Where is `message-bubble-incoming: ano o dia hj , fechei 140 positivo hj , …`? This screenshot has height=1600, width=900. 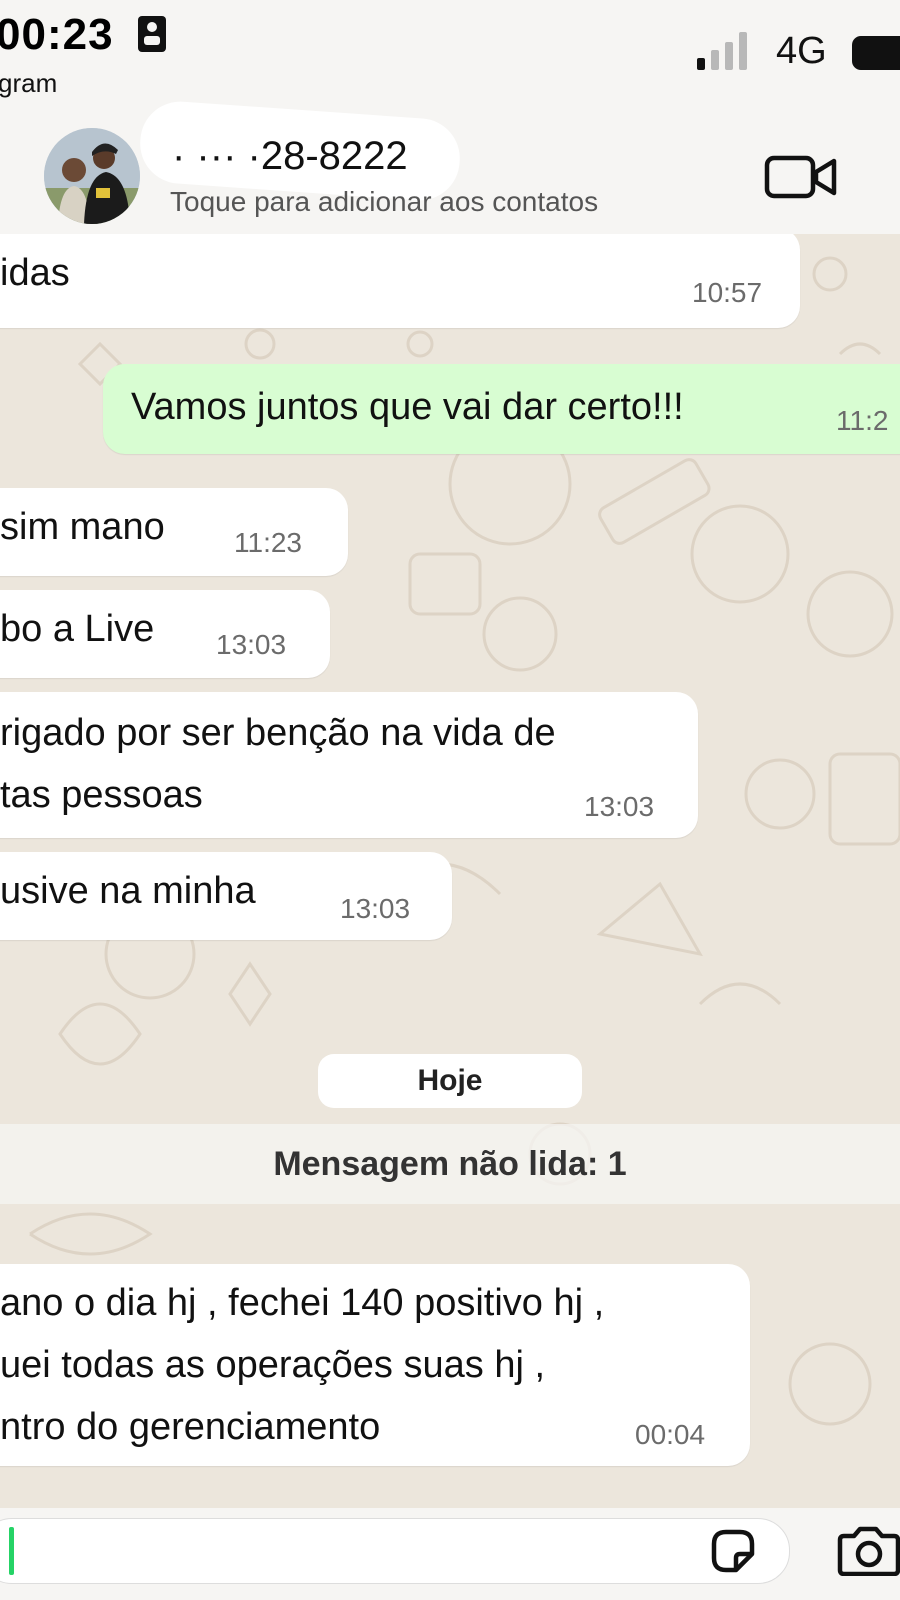
message-bubble-incoming: ano o dia hj , fechei 140 positivo hj , … is located at coordinates (375, 1365).